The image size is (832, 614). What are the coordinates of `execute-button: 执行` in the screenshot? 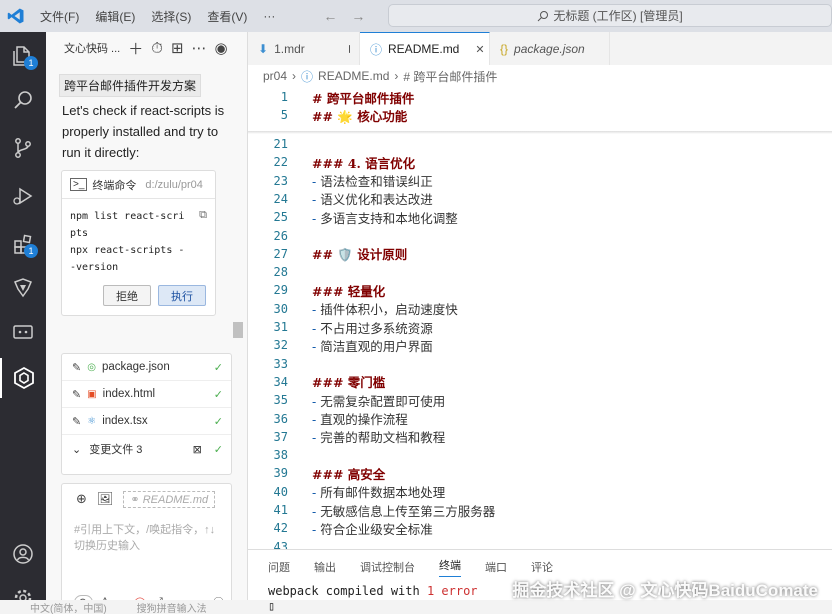 It's located at (182, 295).